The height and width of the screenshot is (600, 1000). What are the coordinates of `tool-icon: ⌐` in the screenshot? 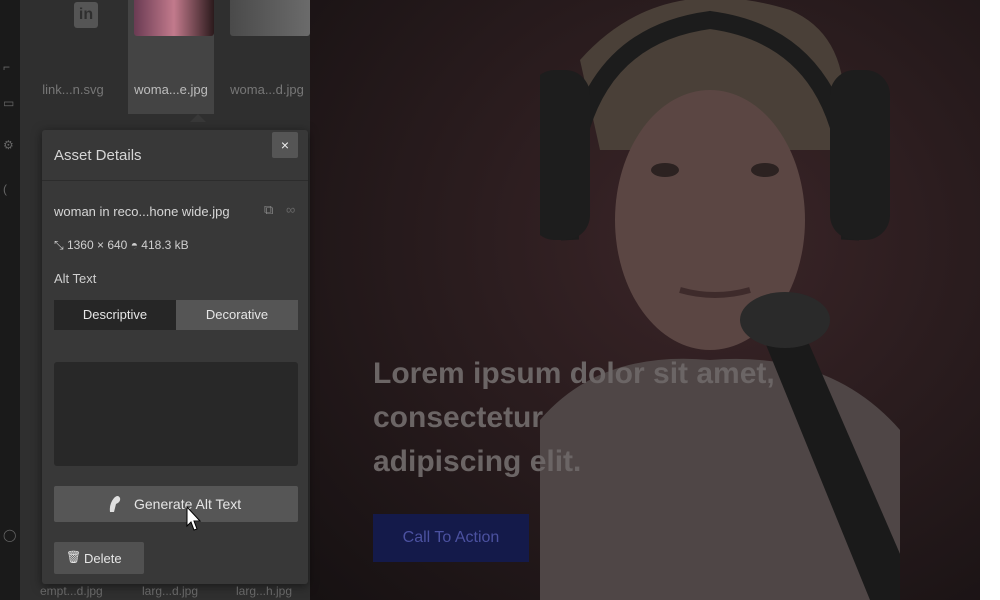 It's located at (10, 67).